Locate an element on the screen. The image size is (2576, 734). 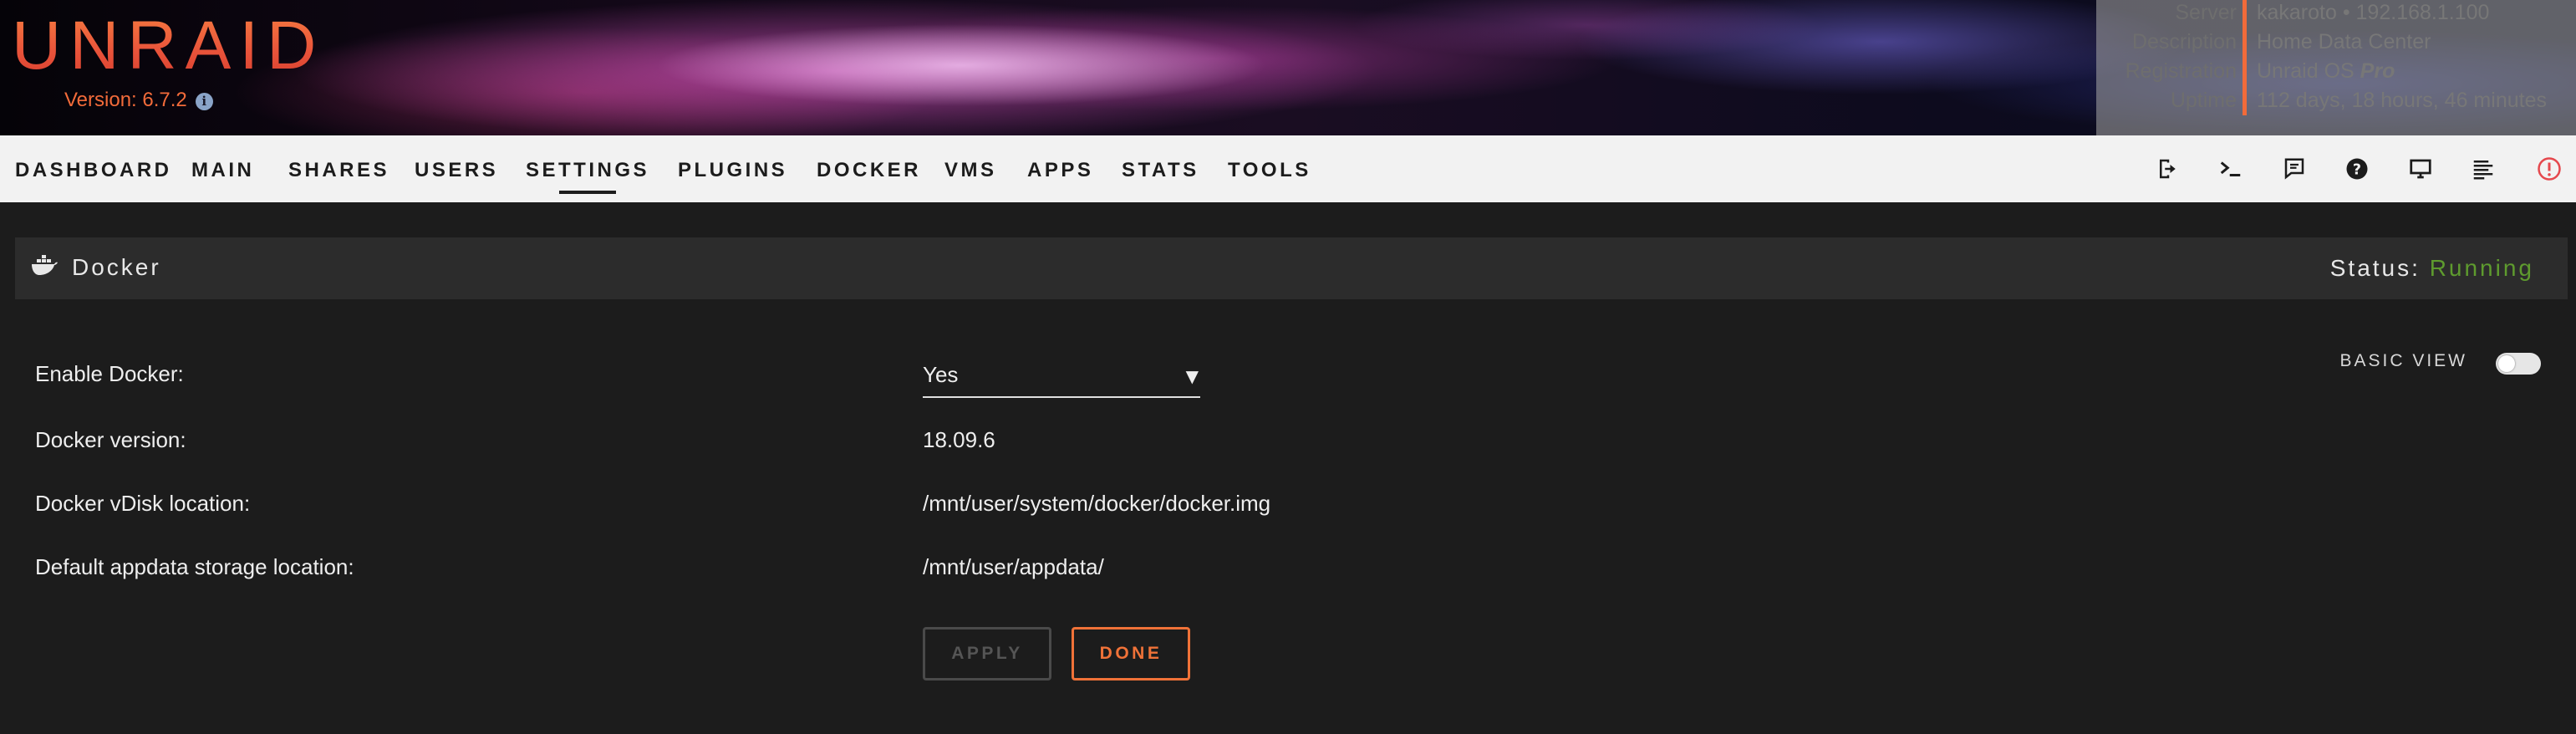
nav-shares: SHARES is located at coordinates (338, 170).